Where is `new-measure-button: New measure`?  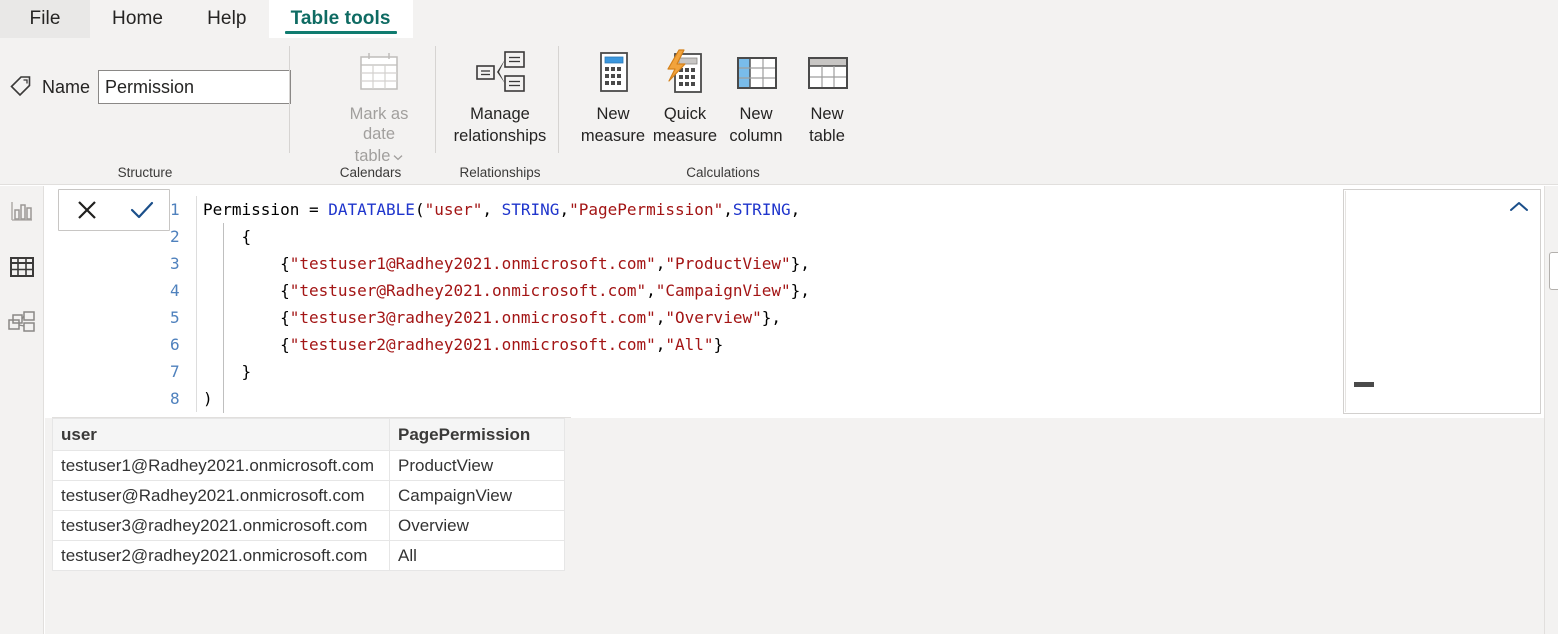
new-measure-button: New measure is located at coordinates (613, 95).